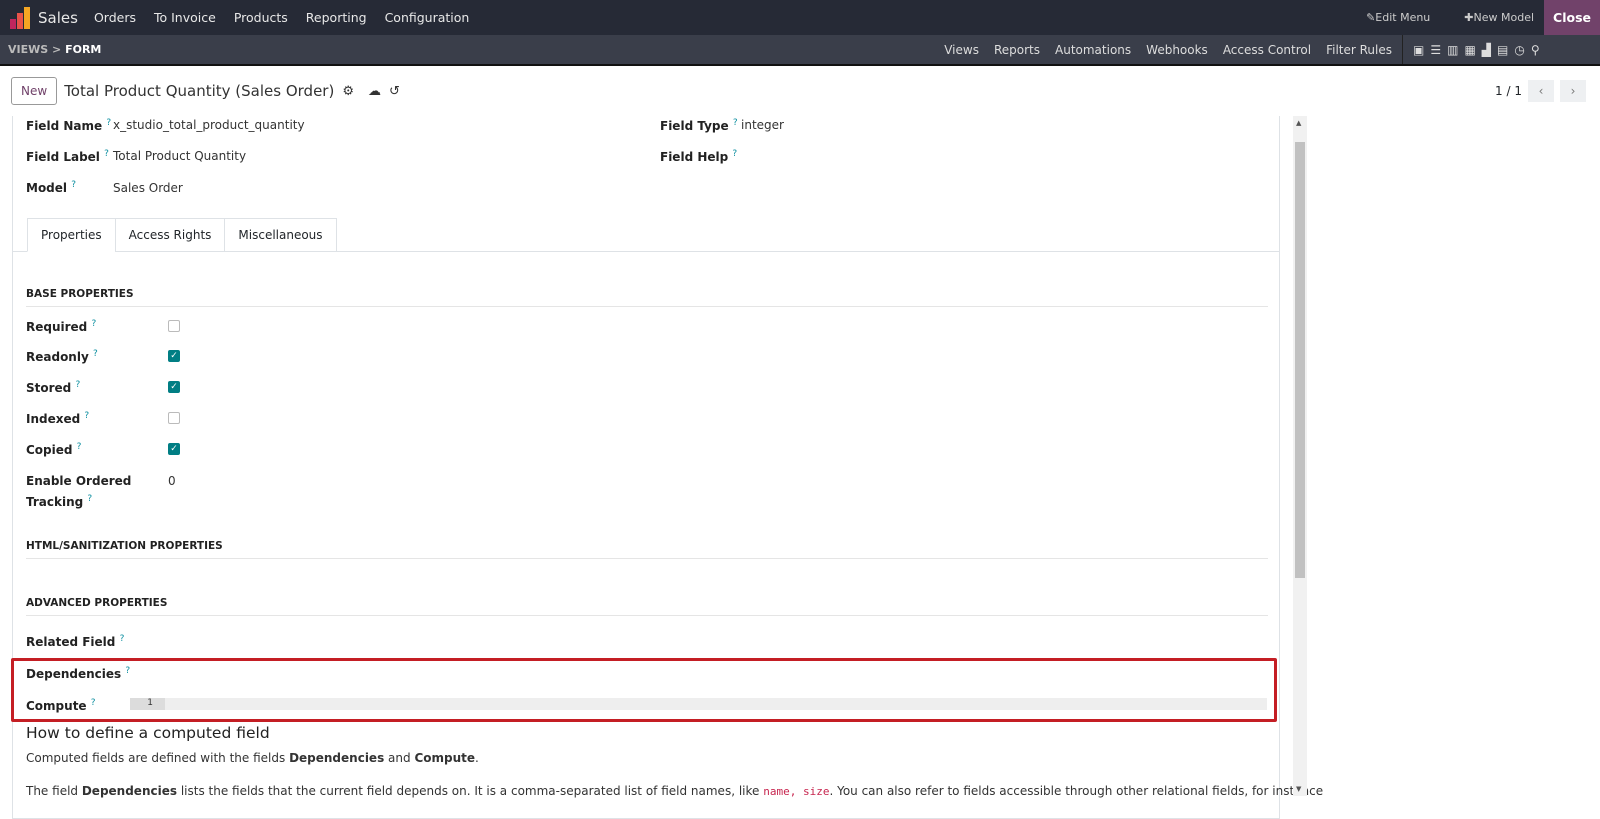  Describe the element at coordinates (477, 758) in the screenshot. I see `help-text: .` at that location.